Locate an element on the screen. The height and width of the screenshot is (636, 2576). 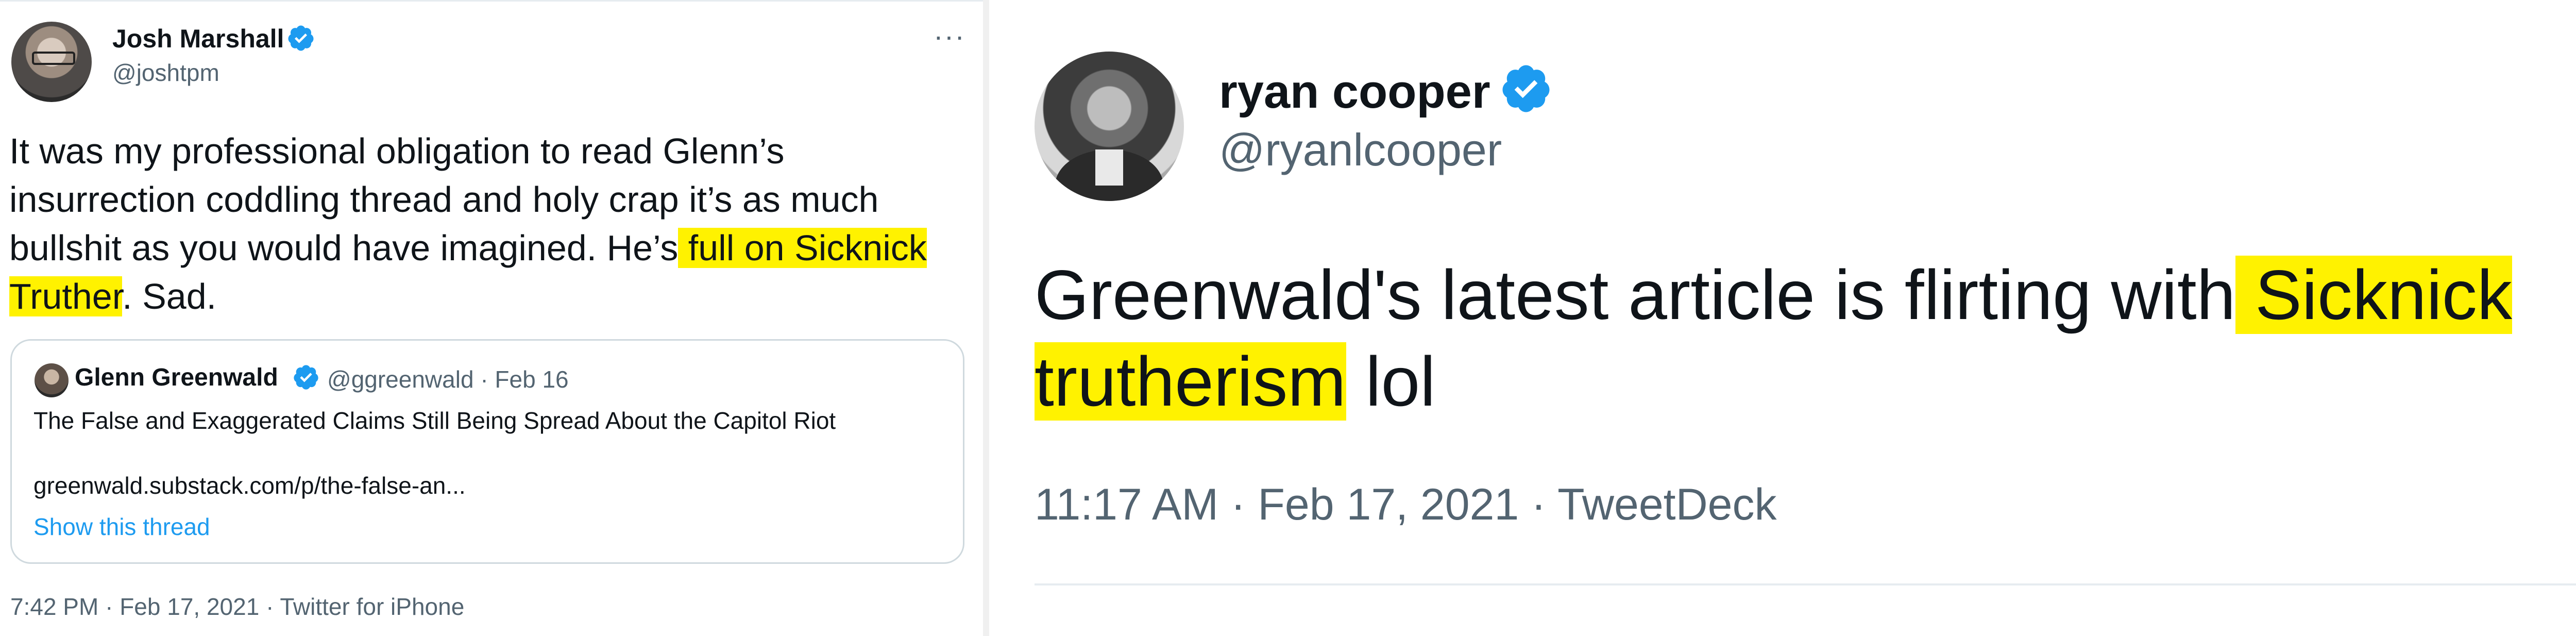
top-divider is located at coordinates (491, 1).